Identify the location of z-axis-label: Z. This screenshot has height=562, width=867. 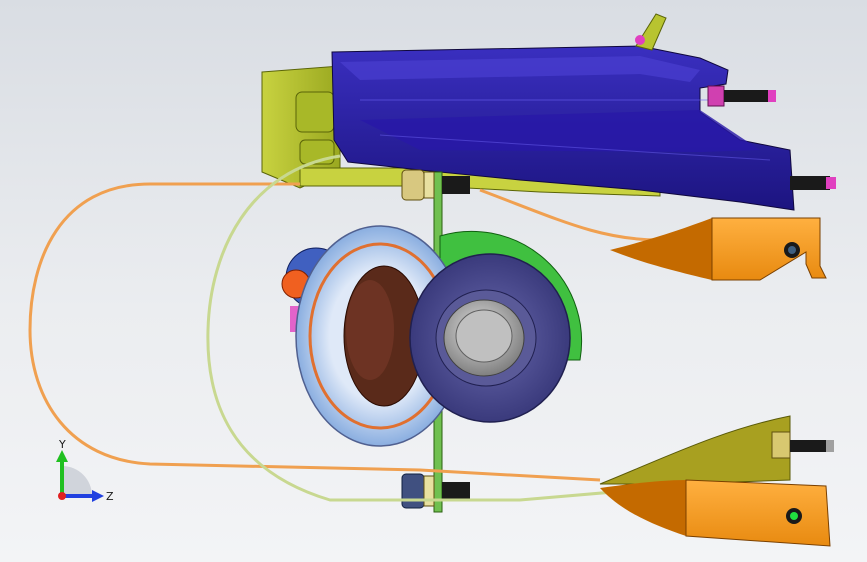
(110, 496).